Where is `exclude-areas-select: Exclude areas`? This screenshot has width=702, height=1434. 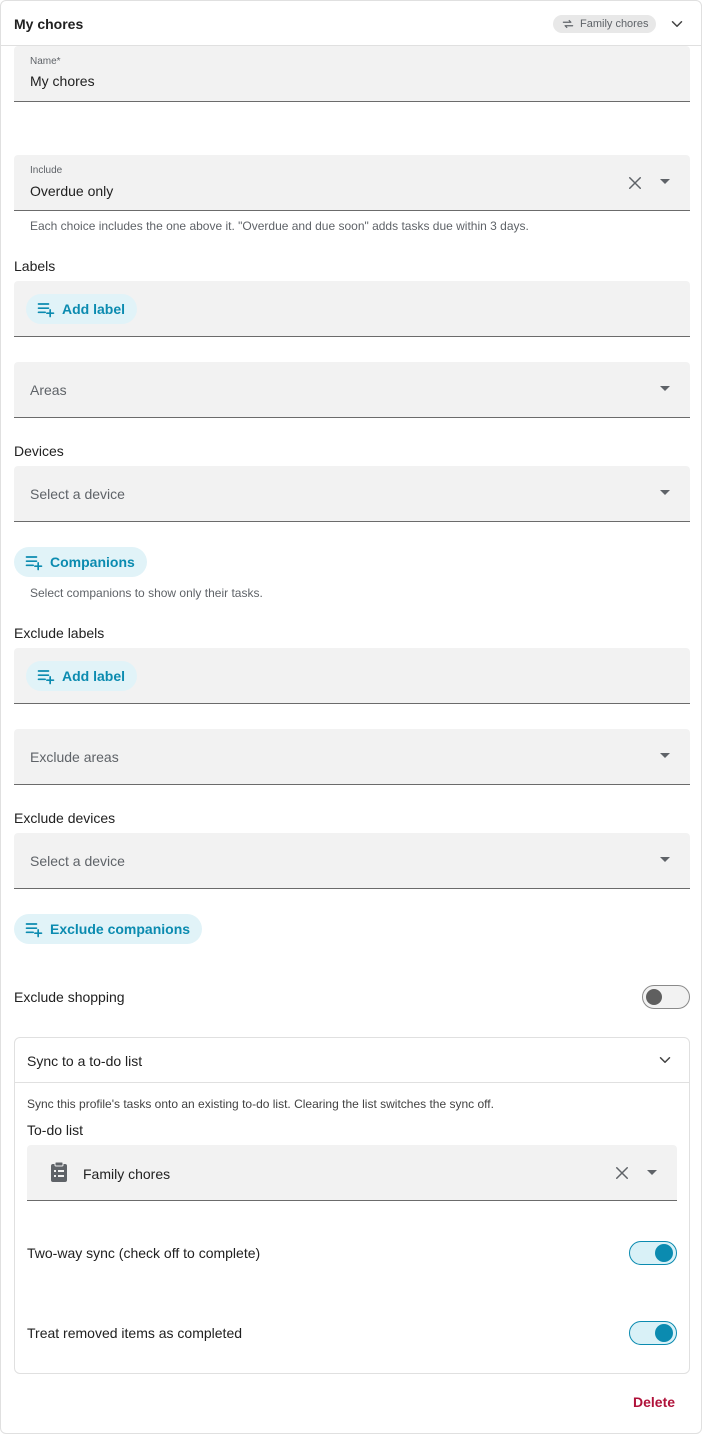 exclude-areas-select: Exclude areas is located at coordinates (352, 757).